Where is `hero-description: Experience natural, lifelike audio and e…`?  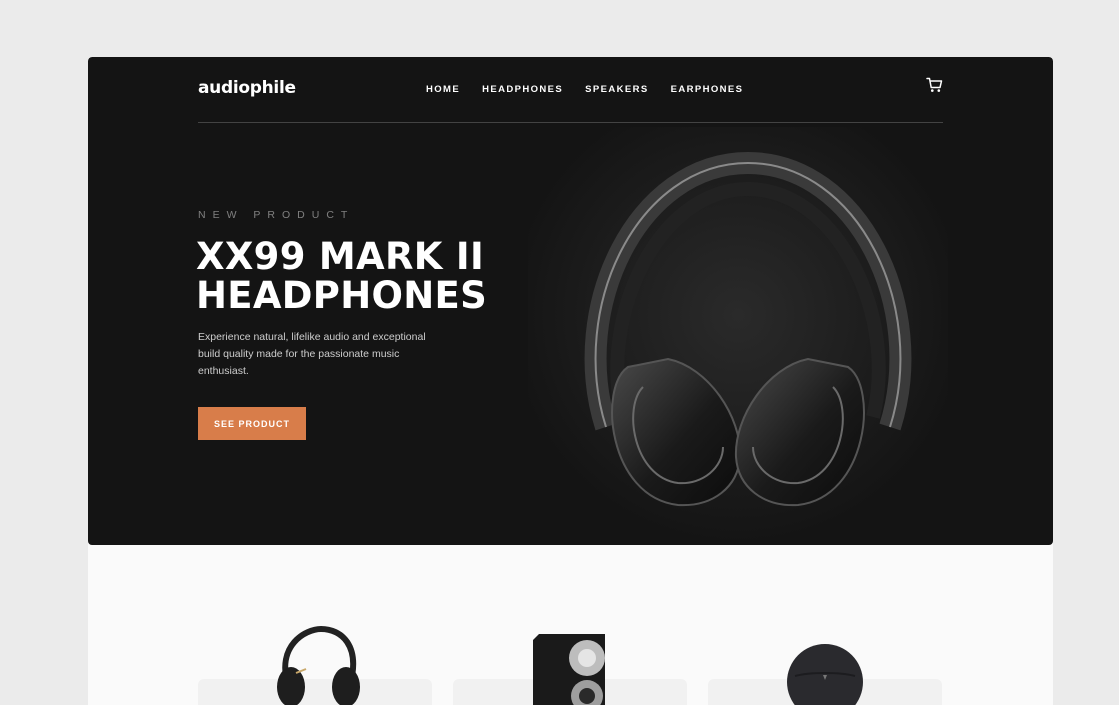
hero-description: Experience natural, lifelike audio and e… is located at coordinates (312, 354).